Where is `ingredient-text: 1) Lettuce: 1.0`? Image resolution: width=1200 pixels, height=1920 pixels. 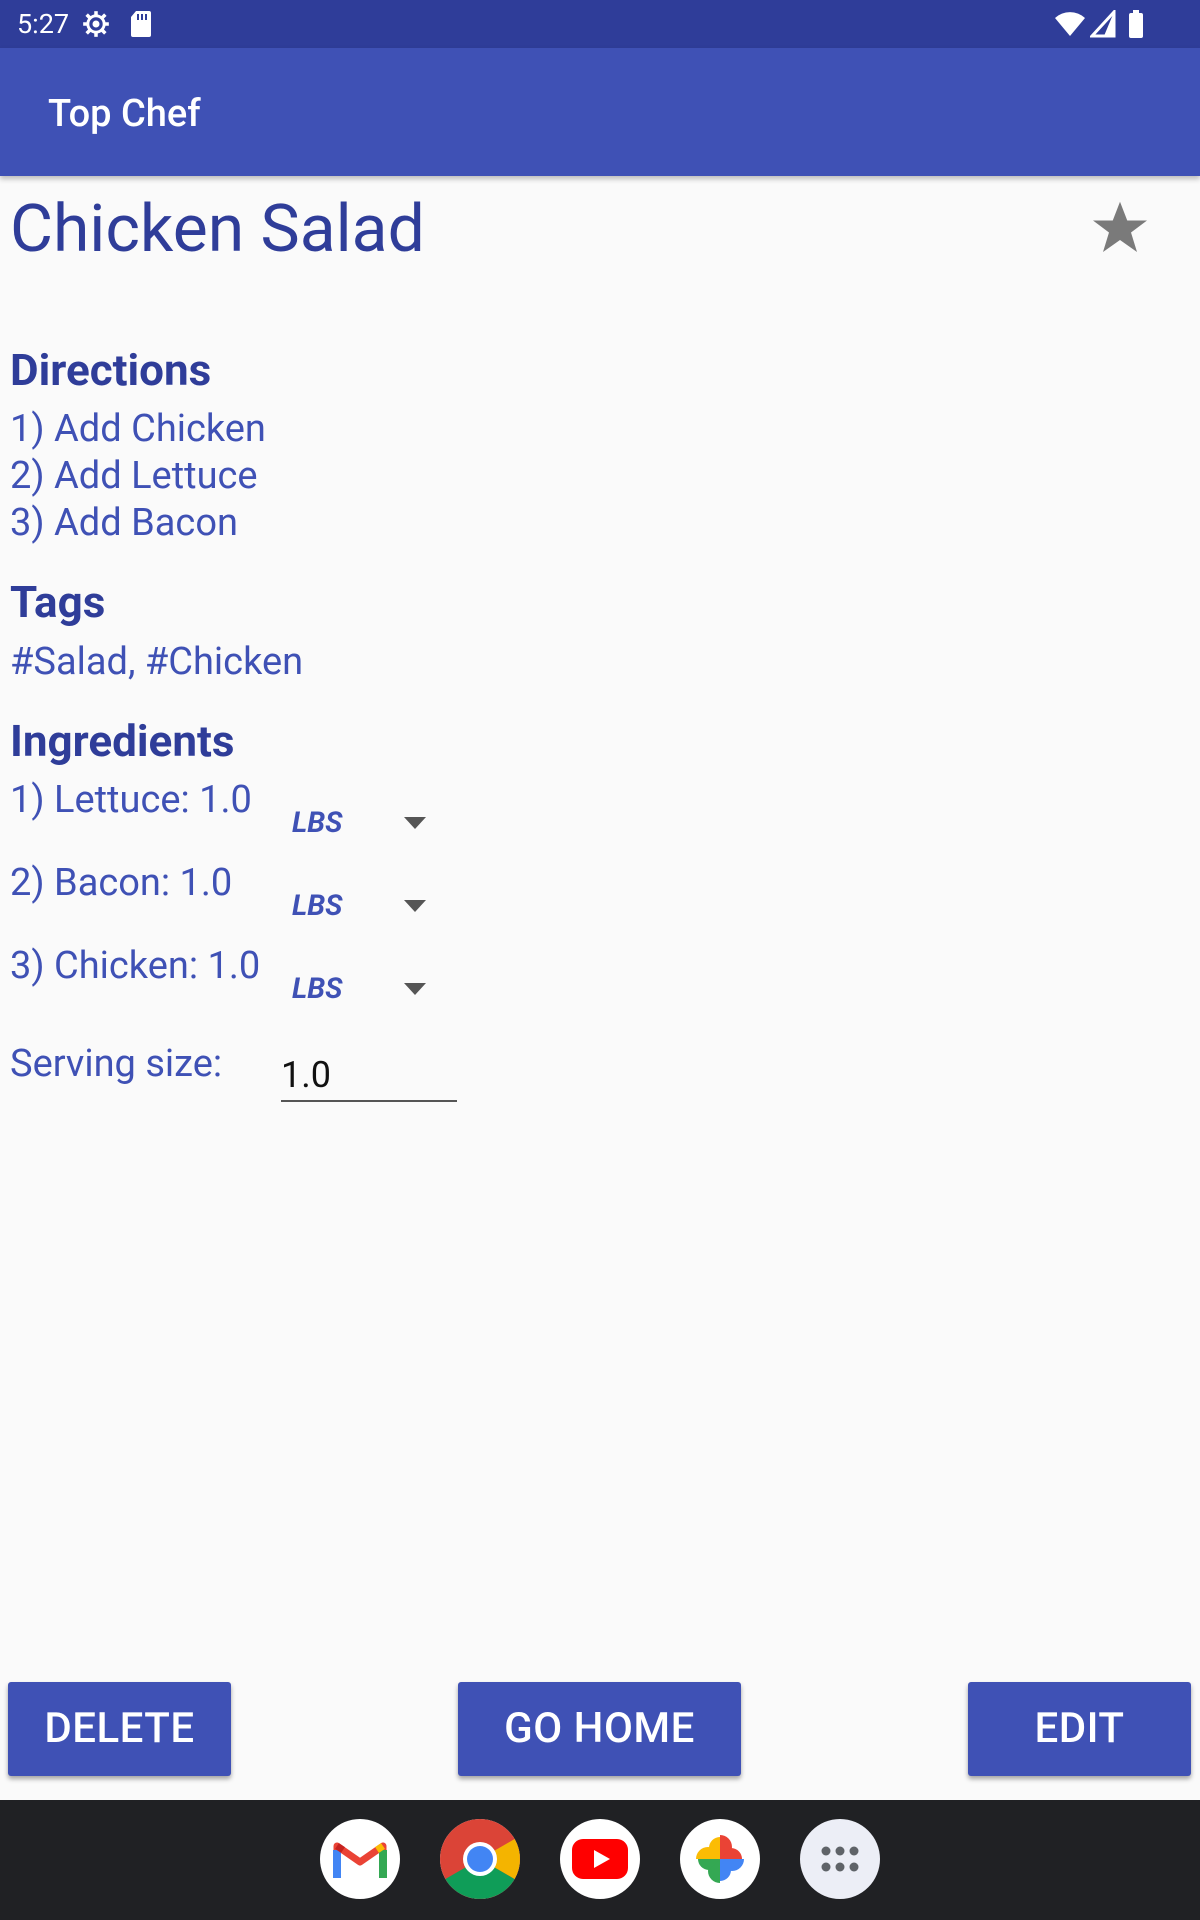
ingredient-text: 1) Lettuce: 1.0 is located at coordinates (131, 800).